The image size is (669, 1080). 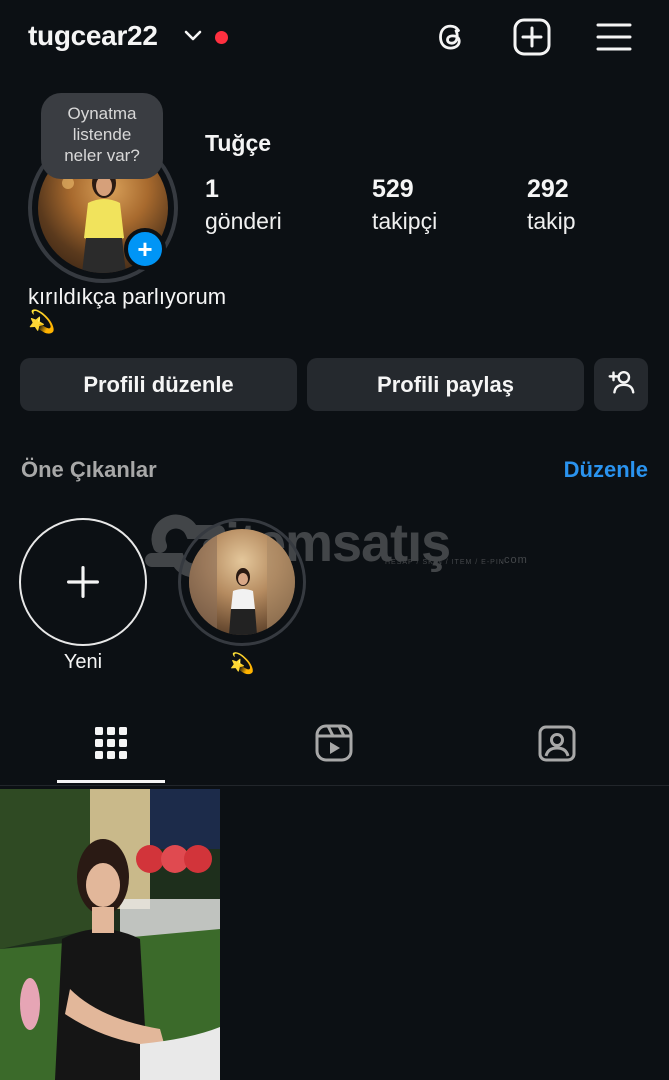 What do you see at coordinates (158, 384) in the screenshot?
I see `edit-profile-button: Profili düzenle` at bounding box center [158, 384].